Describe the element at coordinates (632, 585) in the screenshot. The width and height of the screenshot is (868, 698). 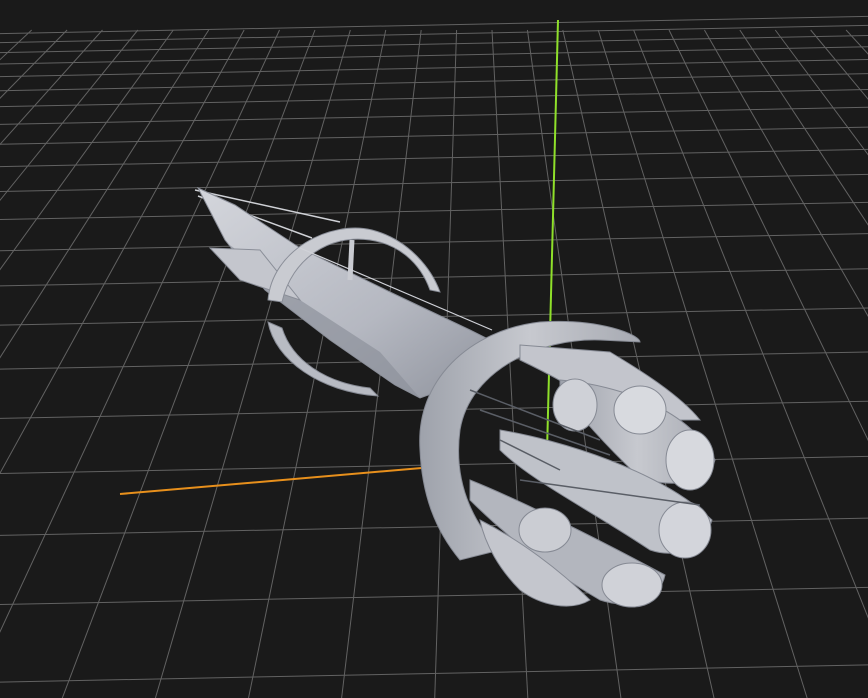
I see `engine-exhaust-low` at that location.